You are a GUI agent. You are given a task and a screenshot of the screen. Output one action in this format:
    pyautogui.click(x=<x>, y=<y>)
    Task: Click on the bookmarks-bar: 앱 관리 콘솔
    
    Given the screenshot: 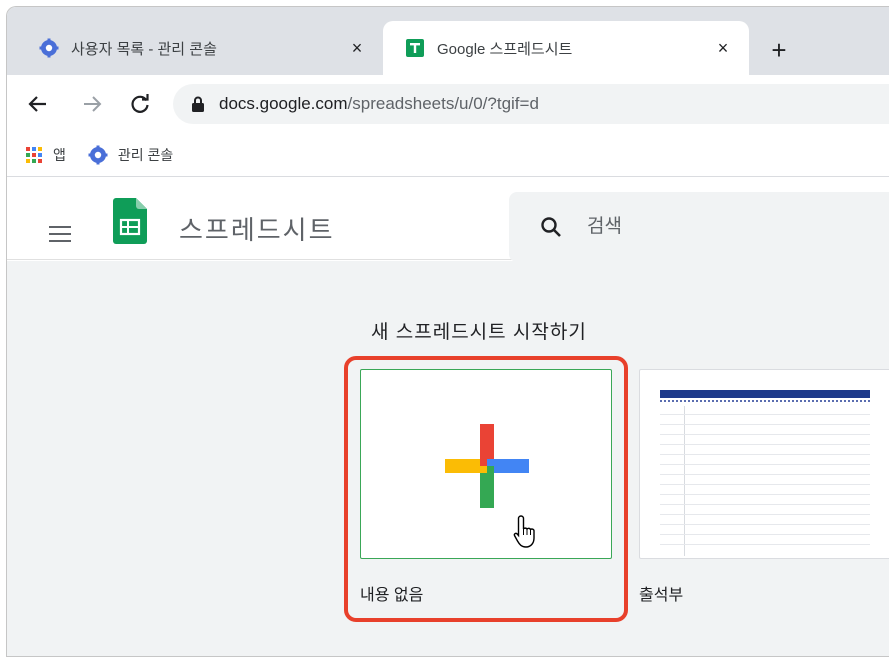 What is the action you would take?
    pyautogui.click(x=448, y=155)
    